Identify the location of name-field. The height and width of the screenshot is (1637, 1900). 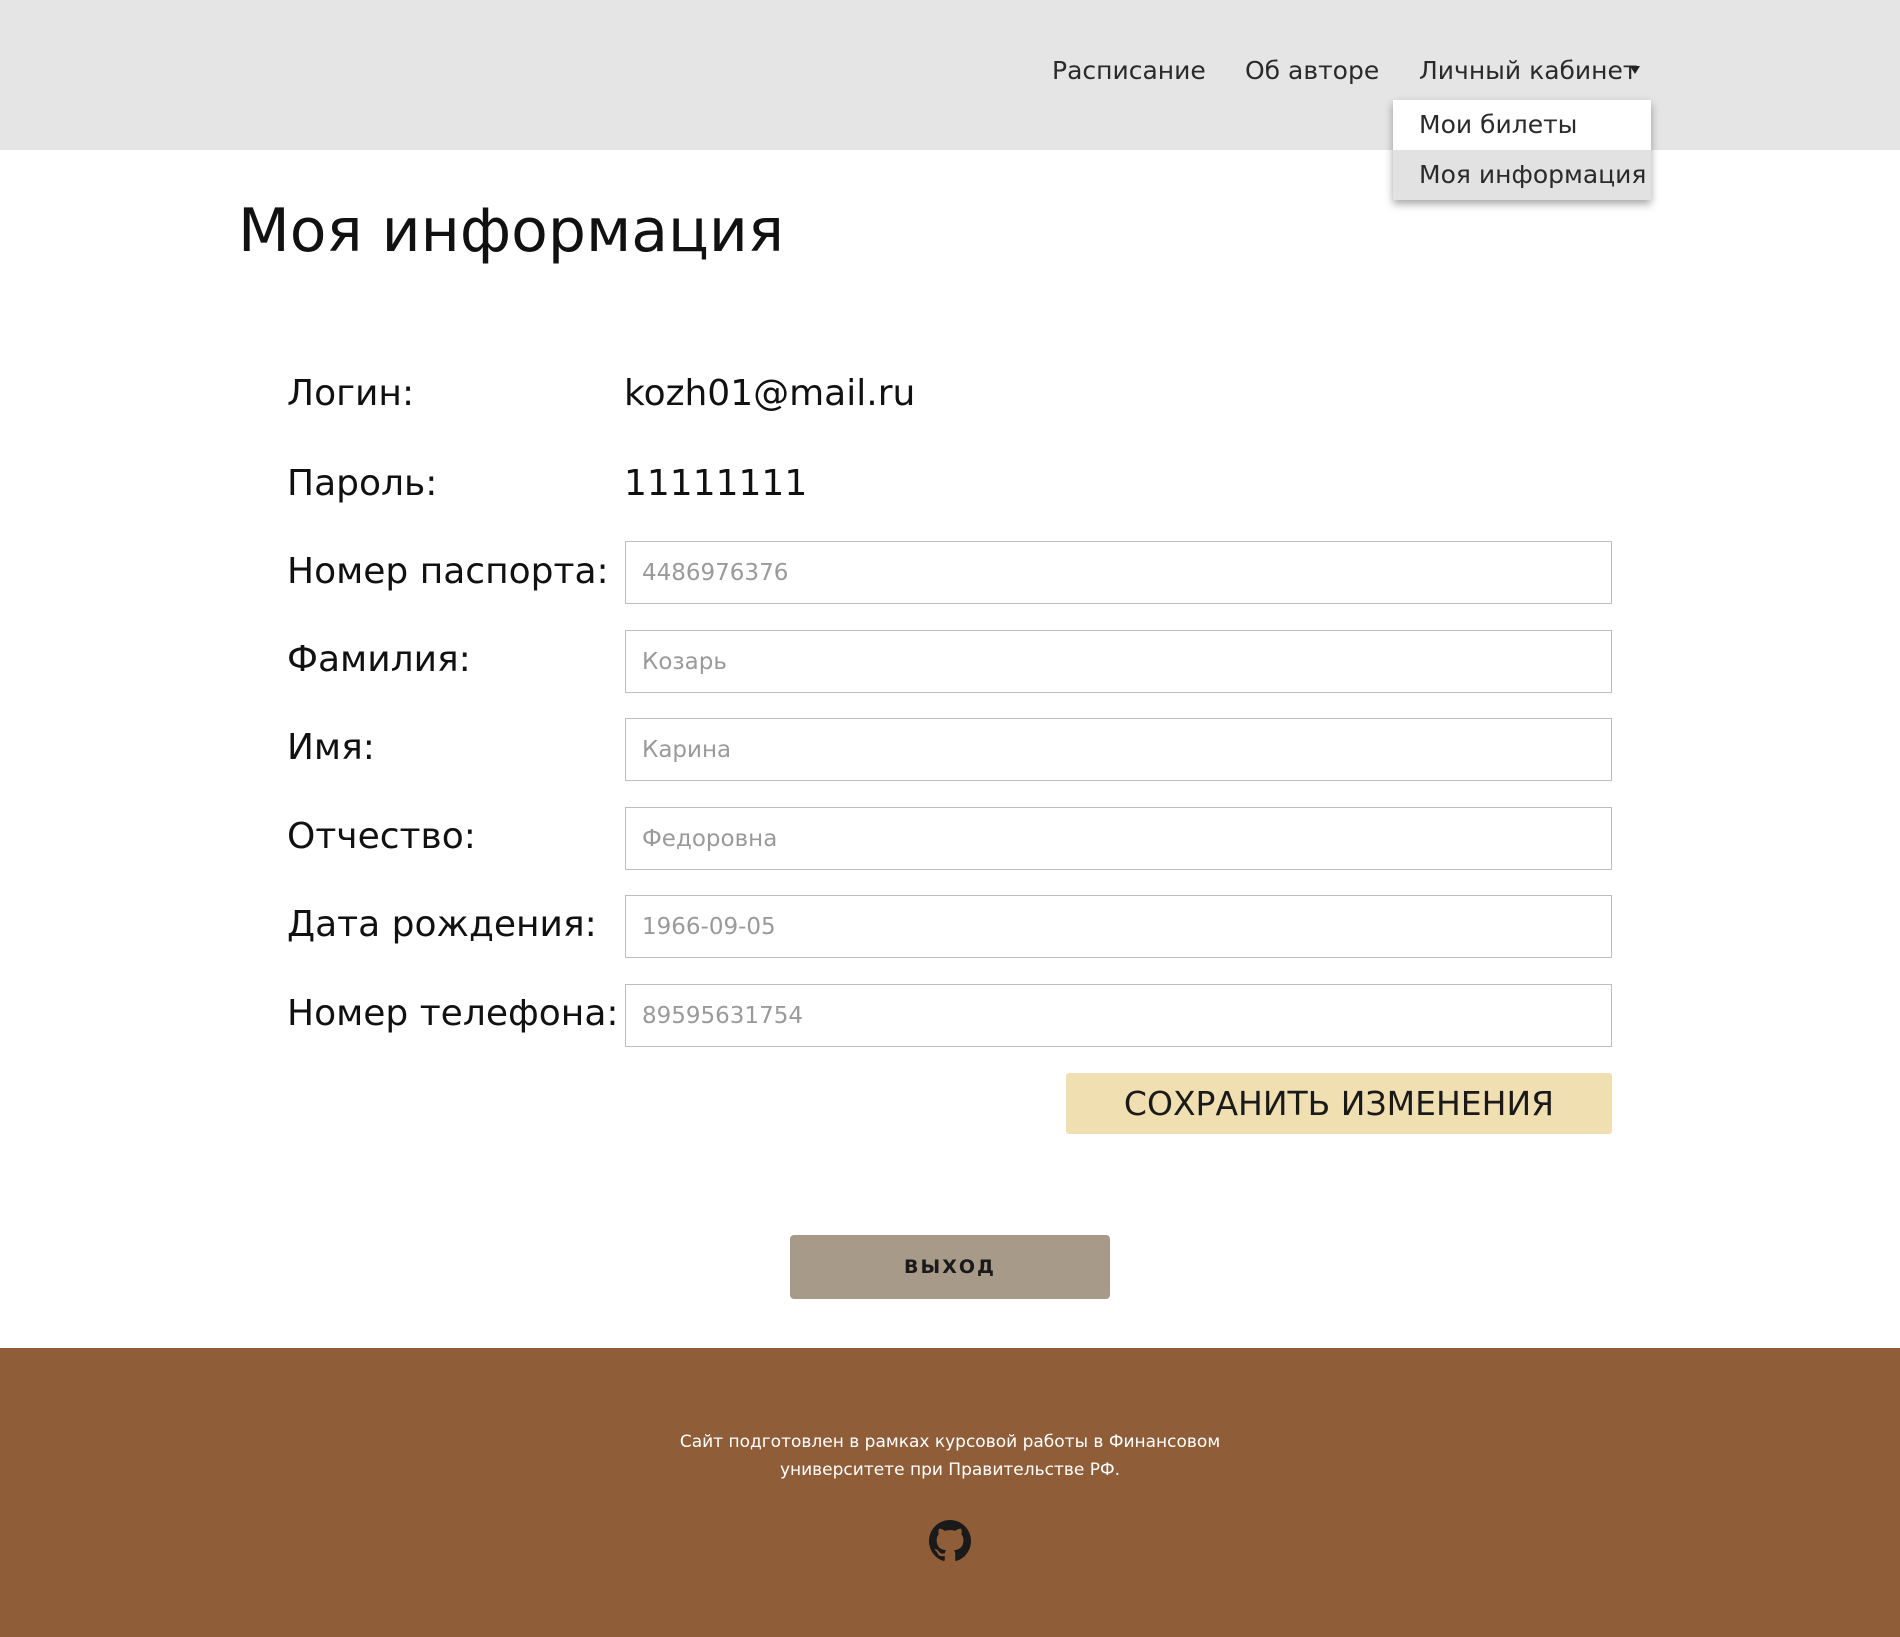
(1118, 749).